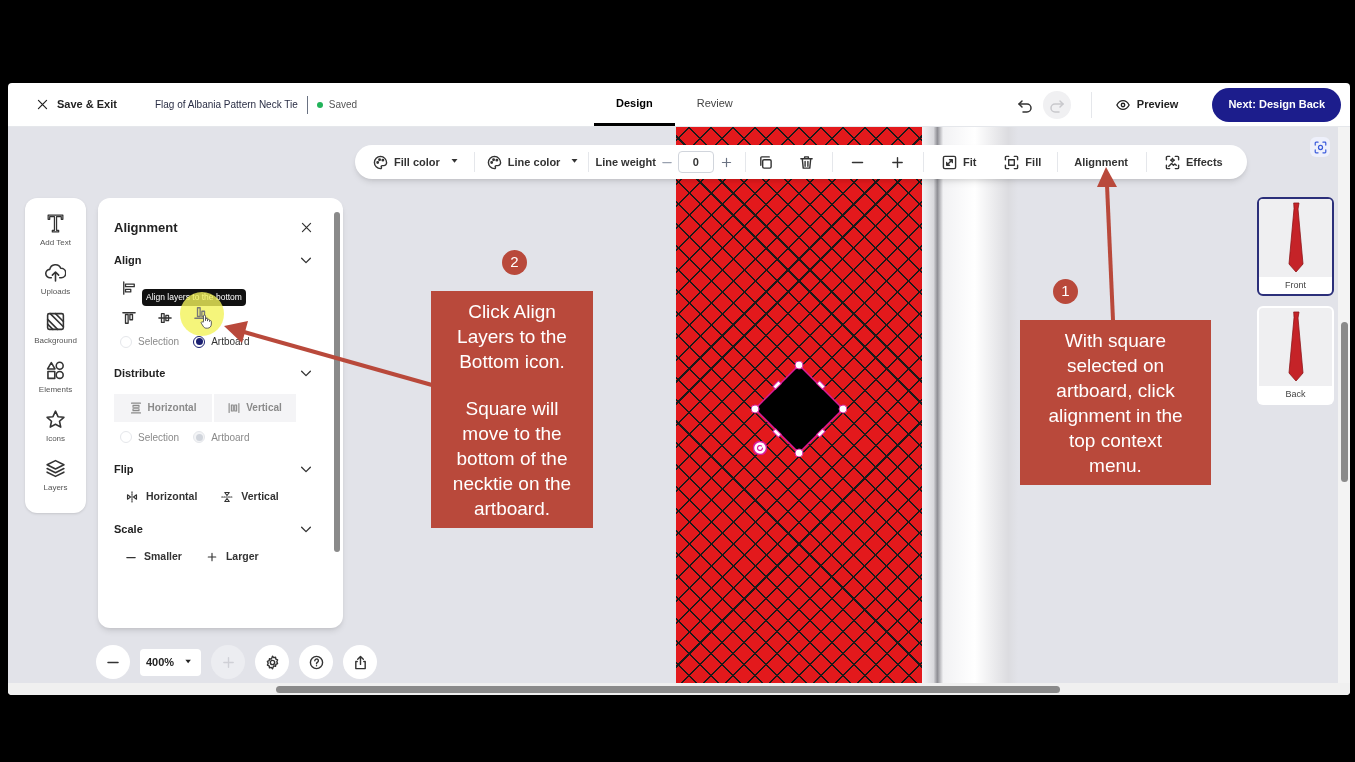 This screenshot has height=762, width=1355. What do you see at coordinates (1147, 104) in the screenshot?
I see `preview-button: Preview` at bounding box center [1147, 104].